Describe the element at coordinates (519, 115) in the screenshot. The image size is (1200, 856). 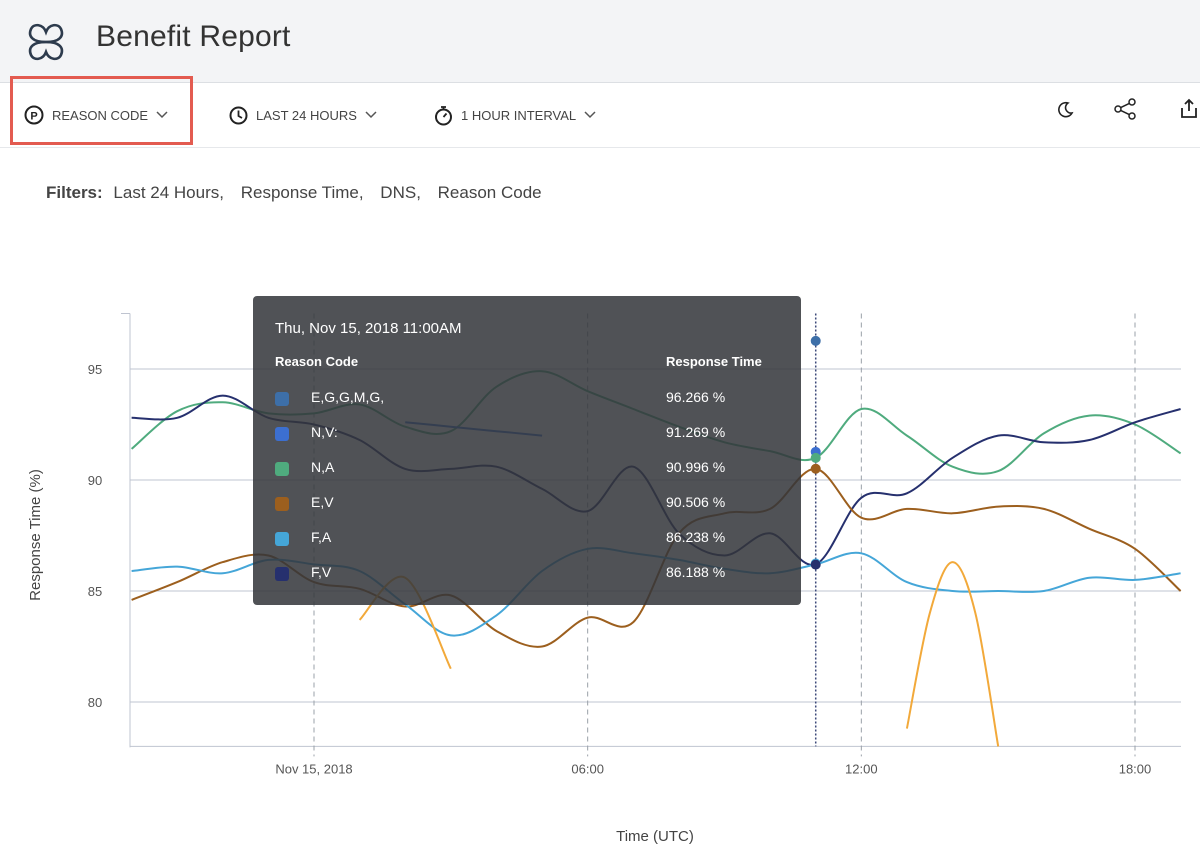
I see `interval-label: 1 HOUR INTERVAL` at that location.